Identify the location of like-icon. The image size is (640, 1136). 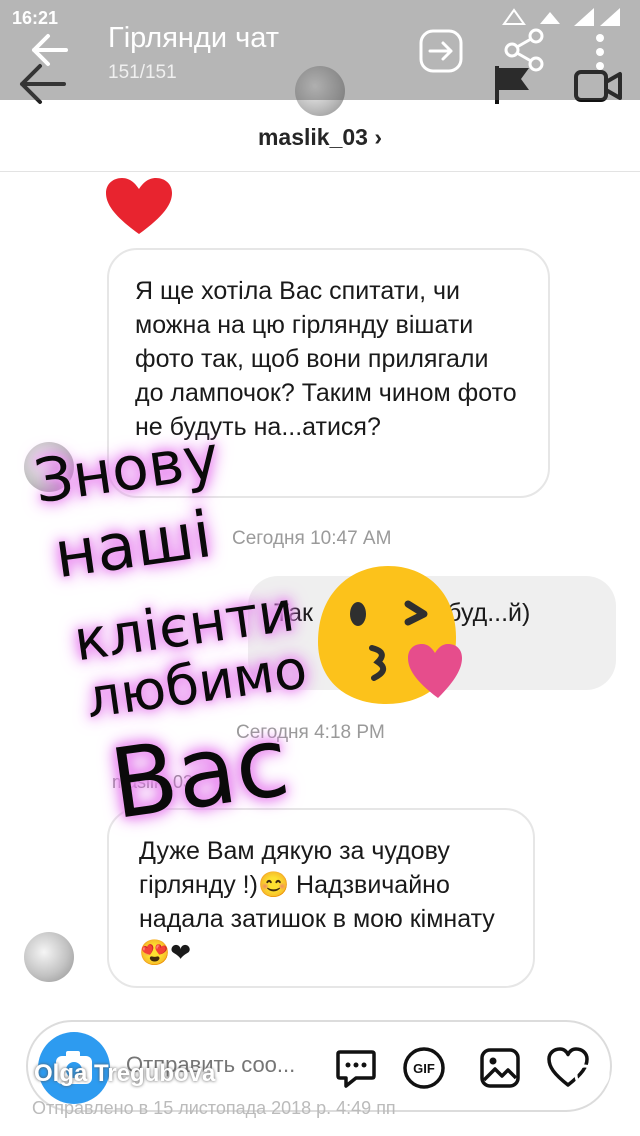
(592, 1081).